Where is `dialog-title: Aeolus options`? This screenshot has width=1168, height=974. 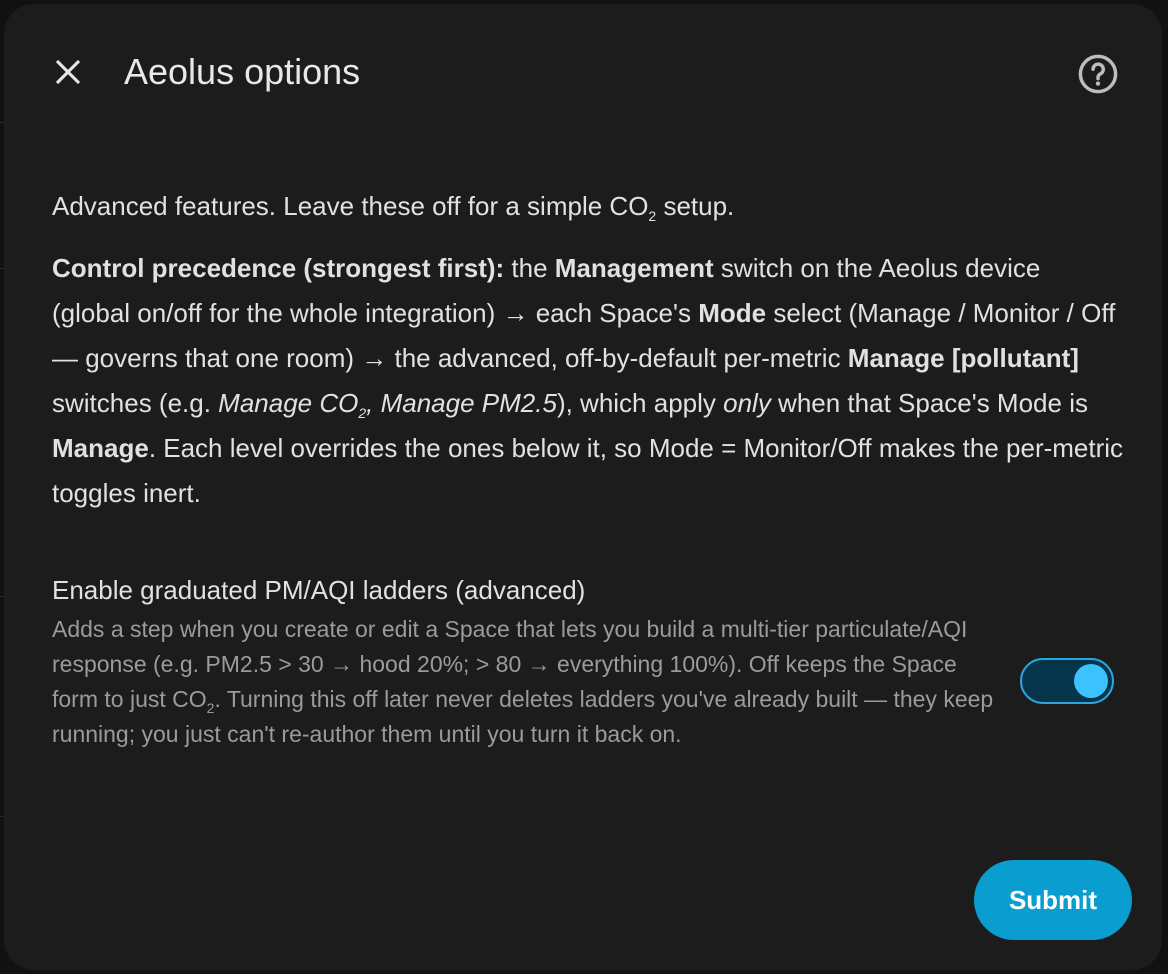 dialog-title: Aeolus options is located at coordinates (242, 71).